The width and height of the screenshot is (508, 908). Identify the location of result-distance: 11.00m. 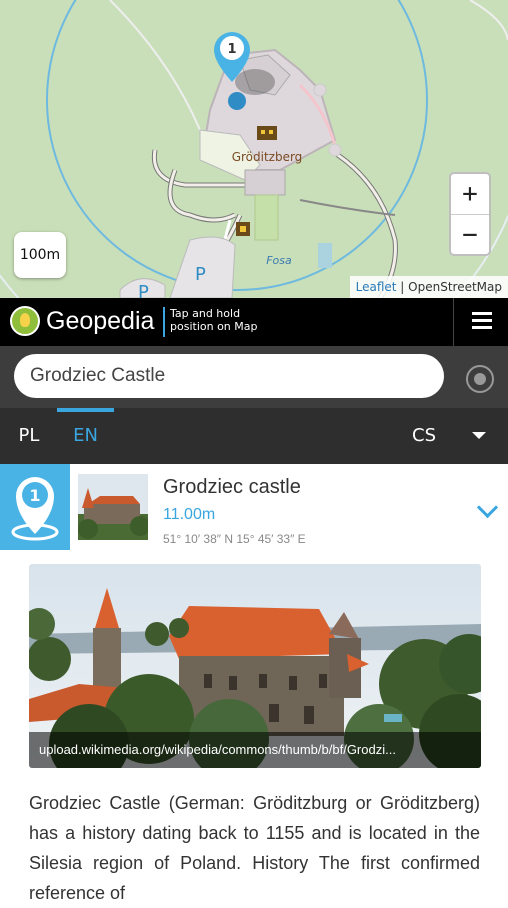
(189, 514).